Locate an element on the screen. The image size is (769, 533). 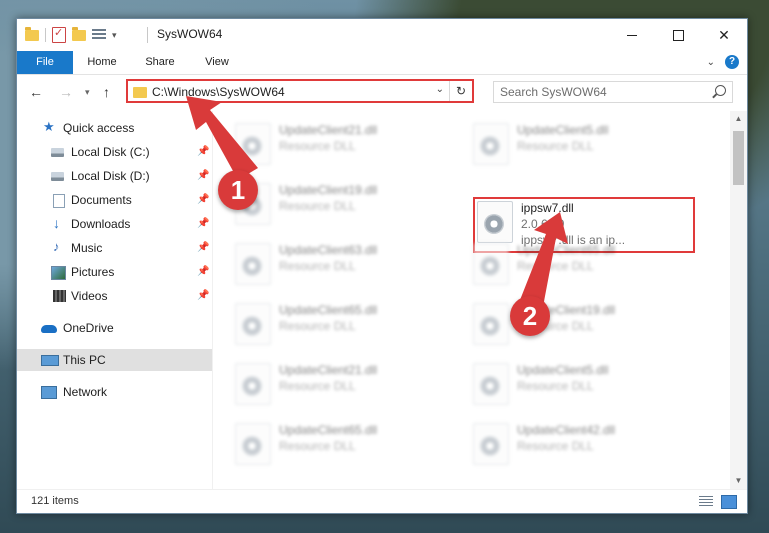
up-arrow-icon: ↑ is located at coordinates (106, 92).